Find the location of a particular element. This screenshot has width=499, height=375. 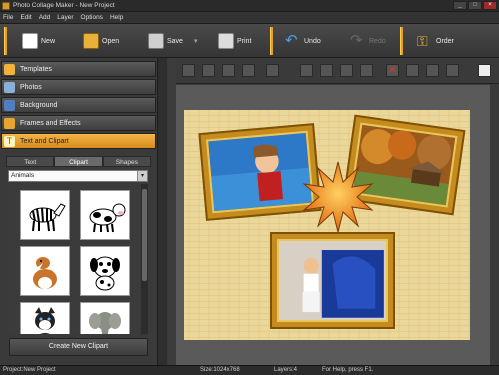

photo-boy-statue is located at coordinates (332, 280).